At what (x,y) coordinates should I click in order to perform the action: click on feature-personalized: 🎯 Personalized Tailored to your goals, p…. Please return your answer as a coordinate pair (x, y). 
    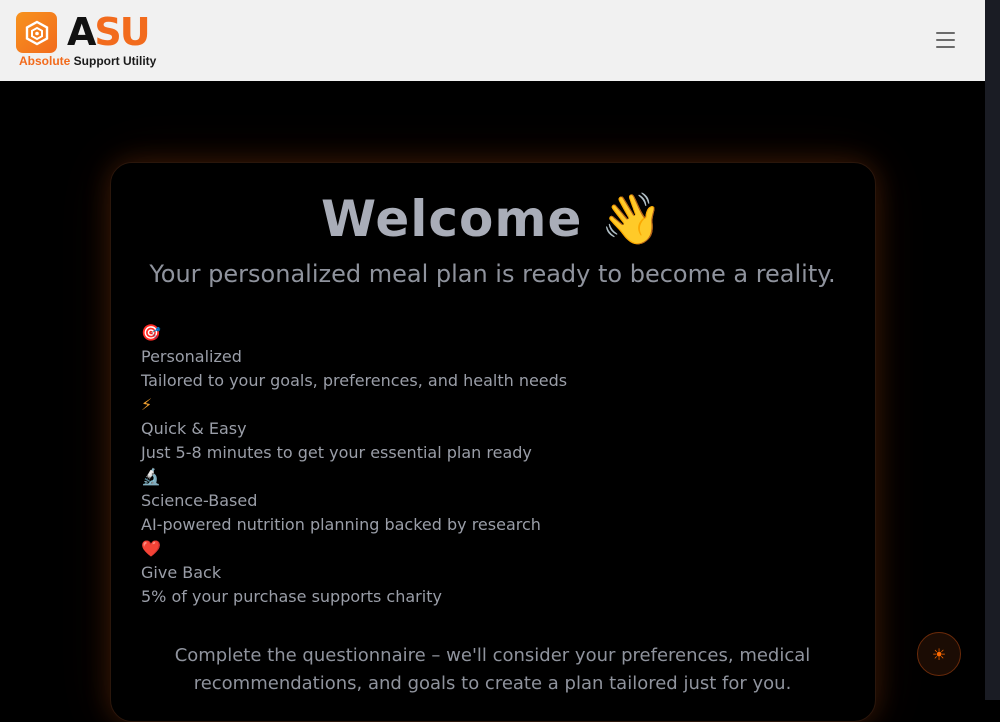
    Looking at the image, I should click on (461, 357).